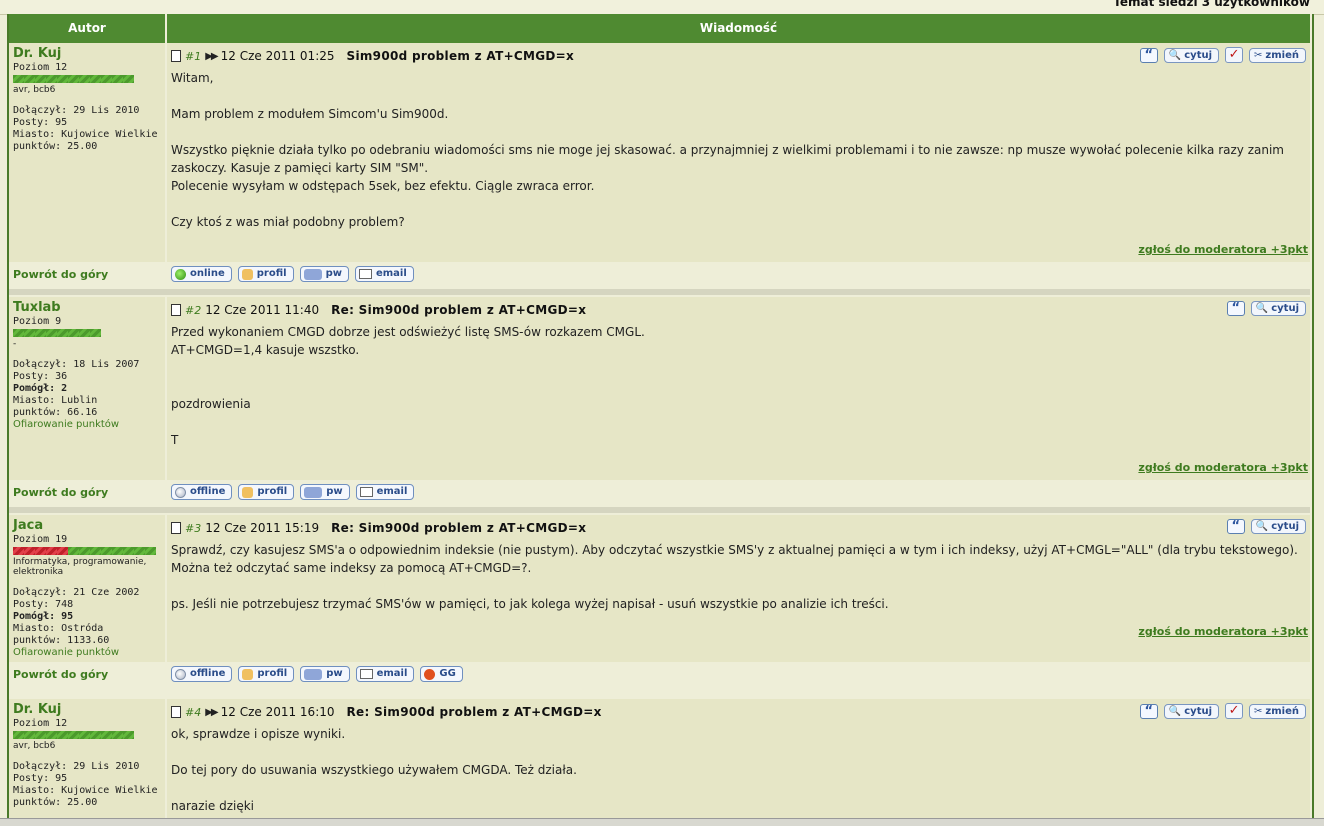 The width and height of the screenshot is (1324, 826). What do you see at coordinates (85, 134) in the screenshot?
I see `author-city: Miasto: Kujowice Wielkie` at bounding box center [85, 134].